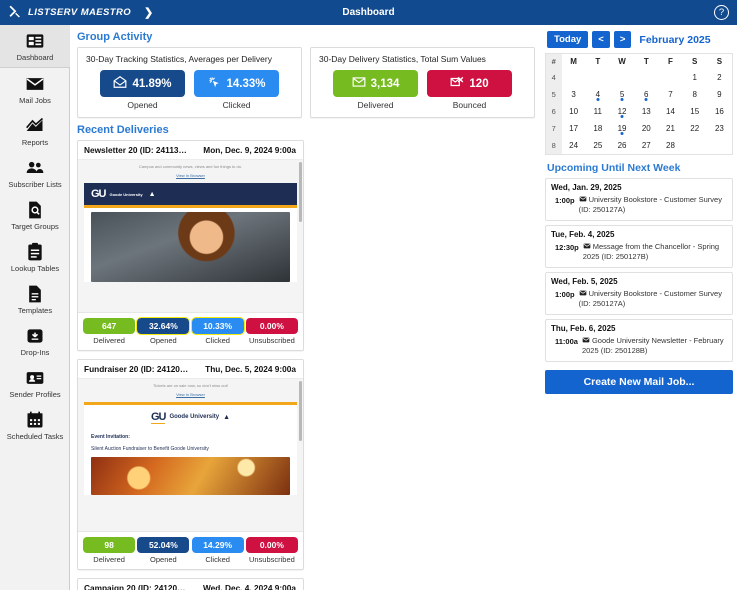 This screenshot has height=590, width=737. What do you see at coordinates (720, 111) in the screenshot?
I see `calendar-day-cell: 16` at bounding box center [720, 111].